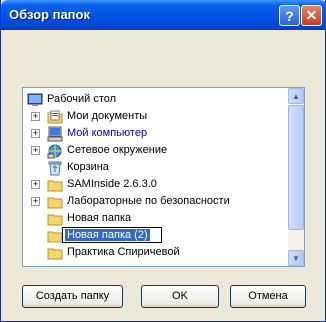  I want to click on help-button: ?, so click(289, 15).